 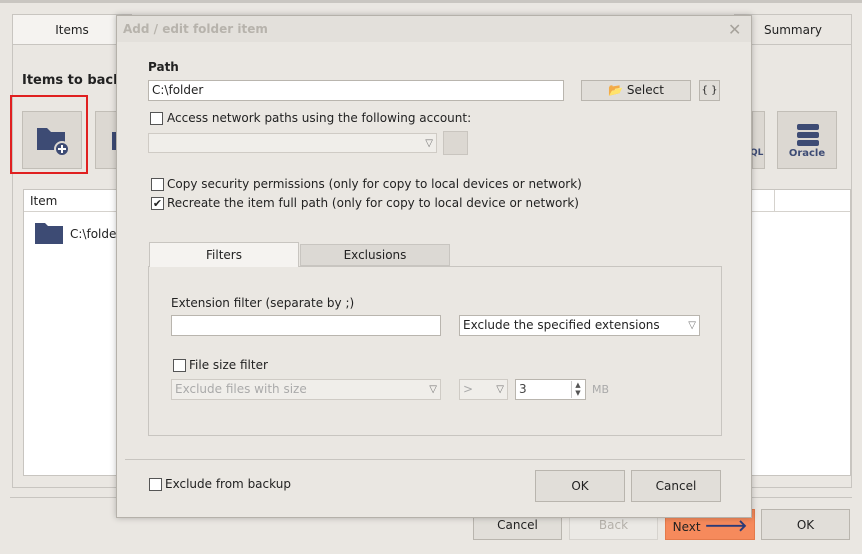 What do you see at coordinates (577, 389) in the screenshot?
I see `spinner-icon: ▲ ▼` at bounding box center [577, 389].